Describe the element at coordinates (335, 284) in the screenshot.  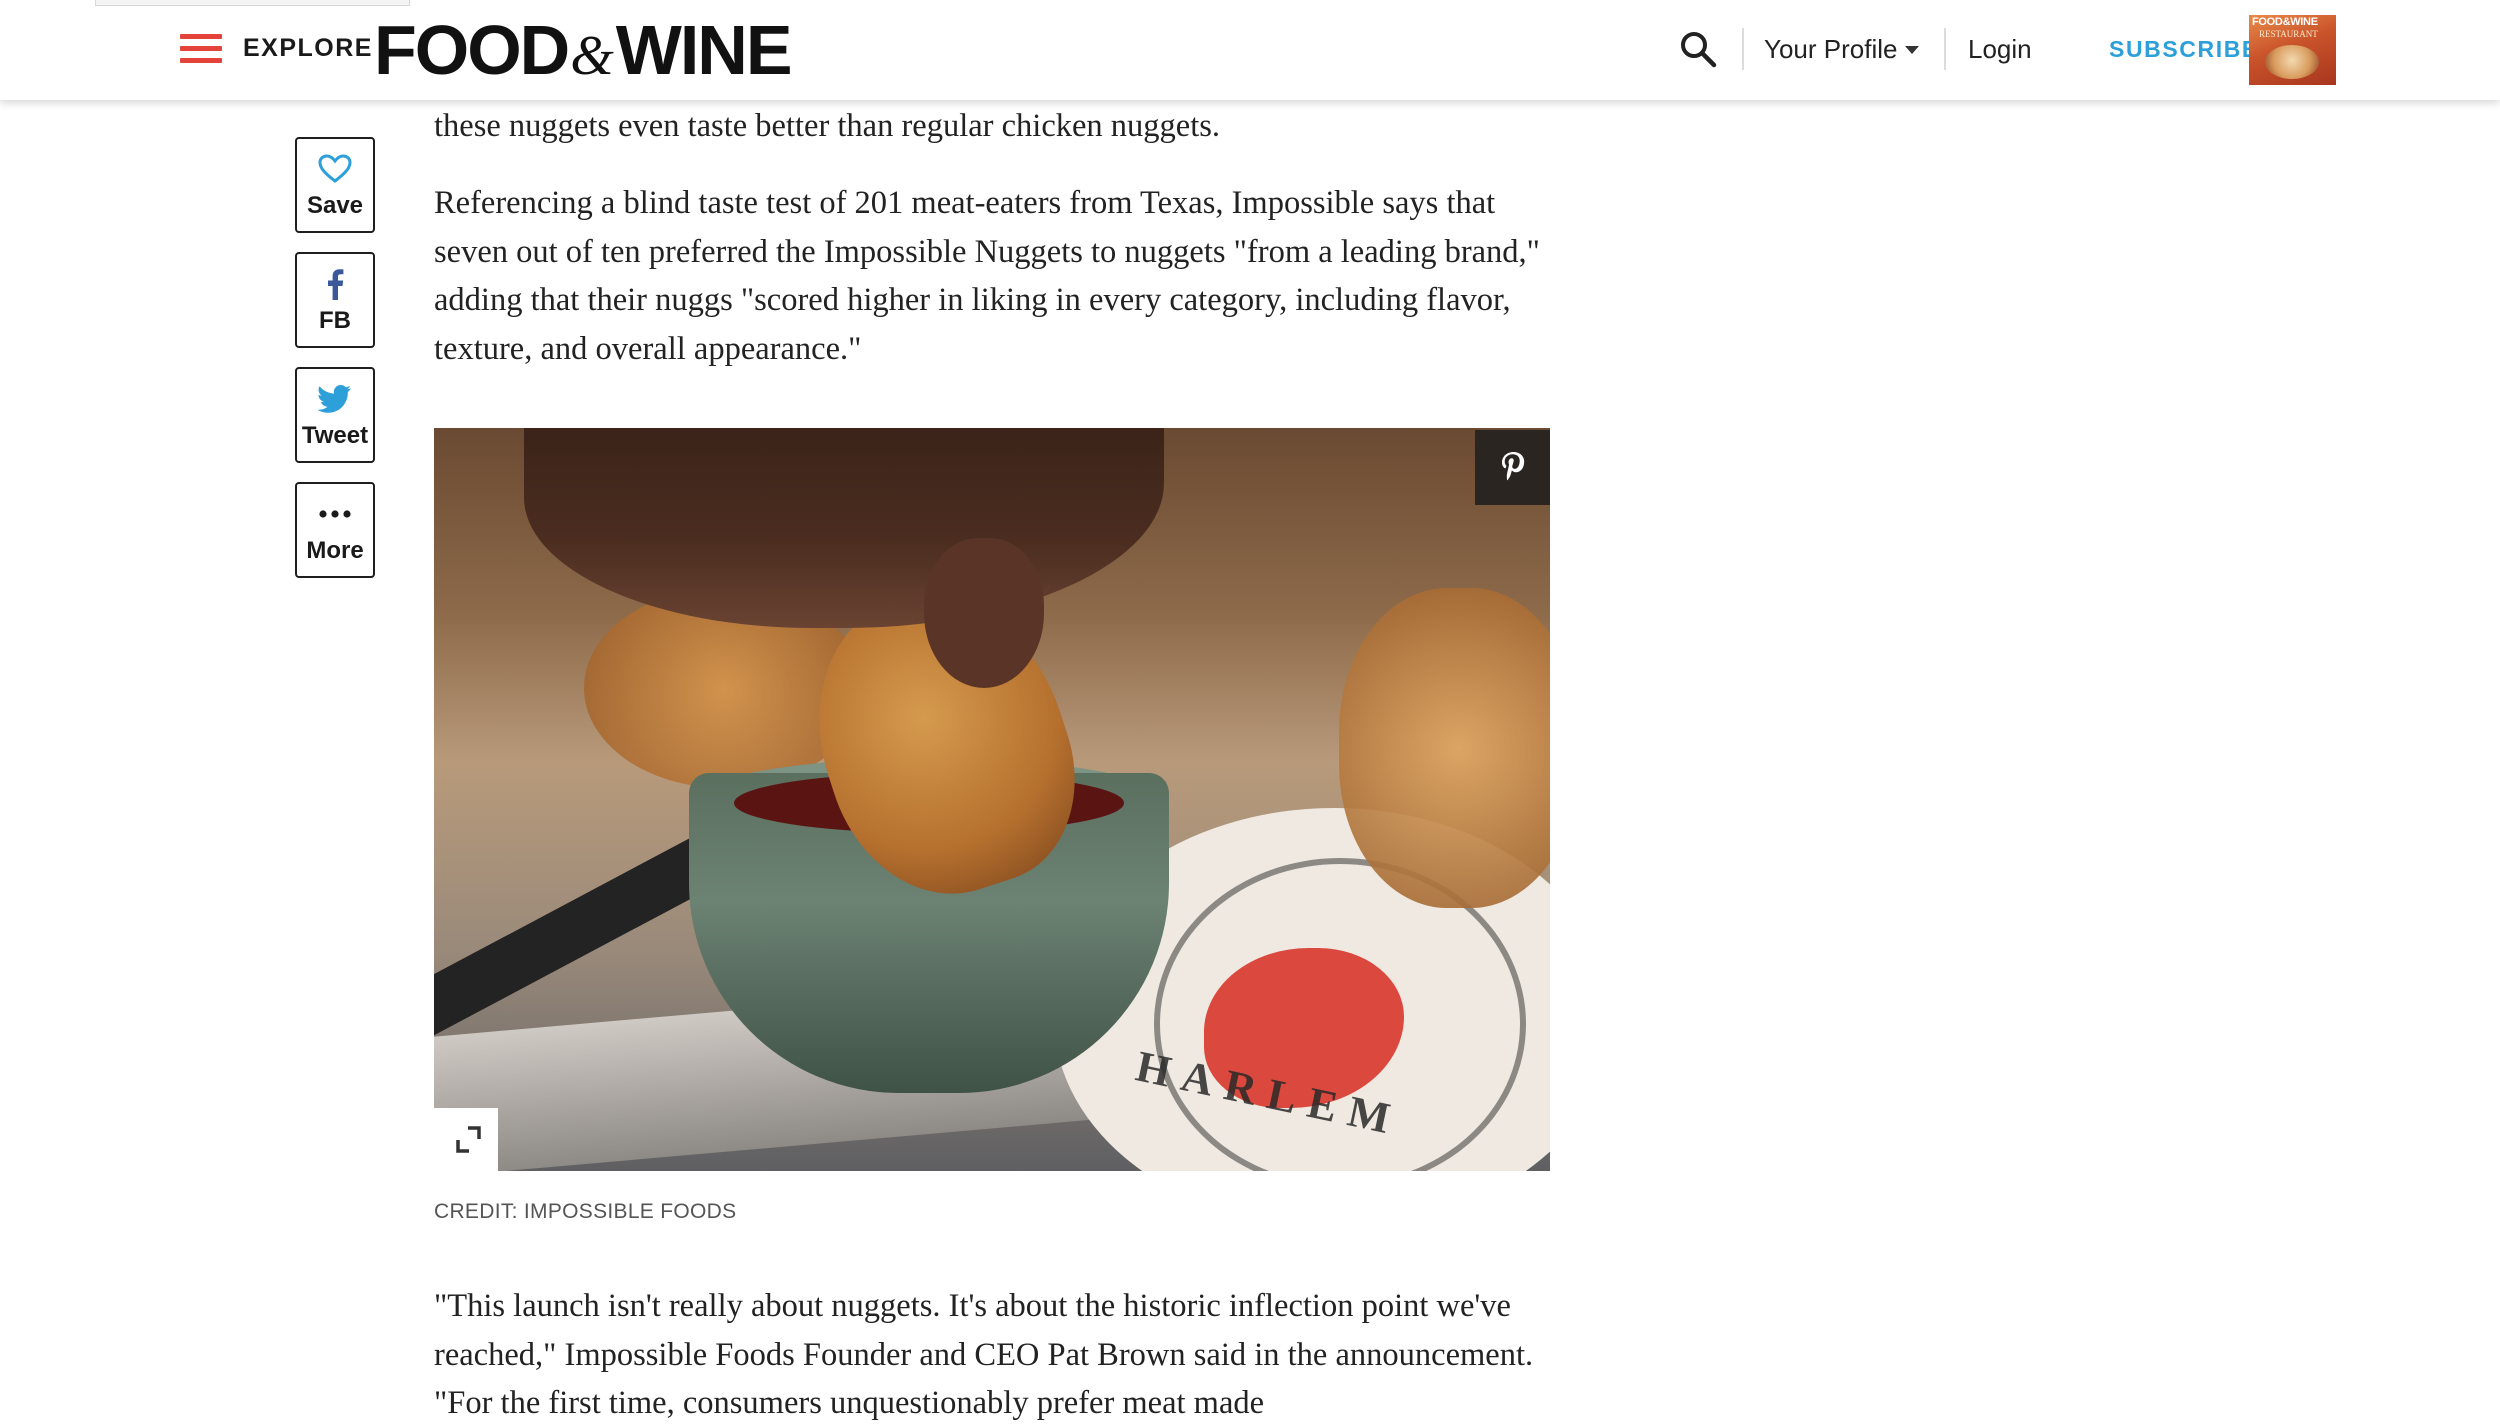
I see `facebook-icon` at that location.